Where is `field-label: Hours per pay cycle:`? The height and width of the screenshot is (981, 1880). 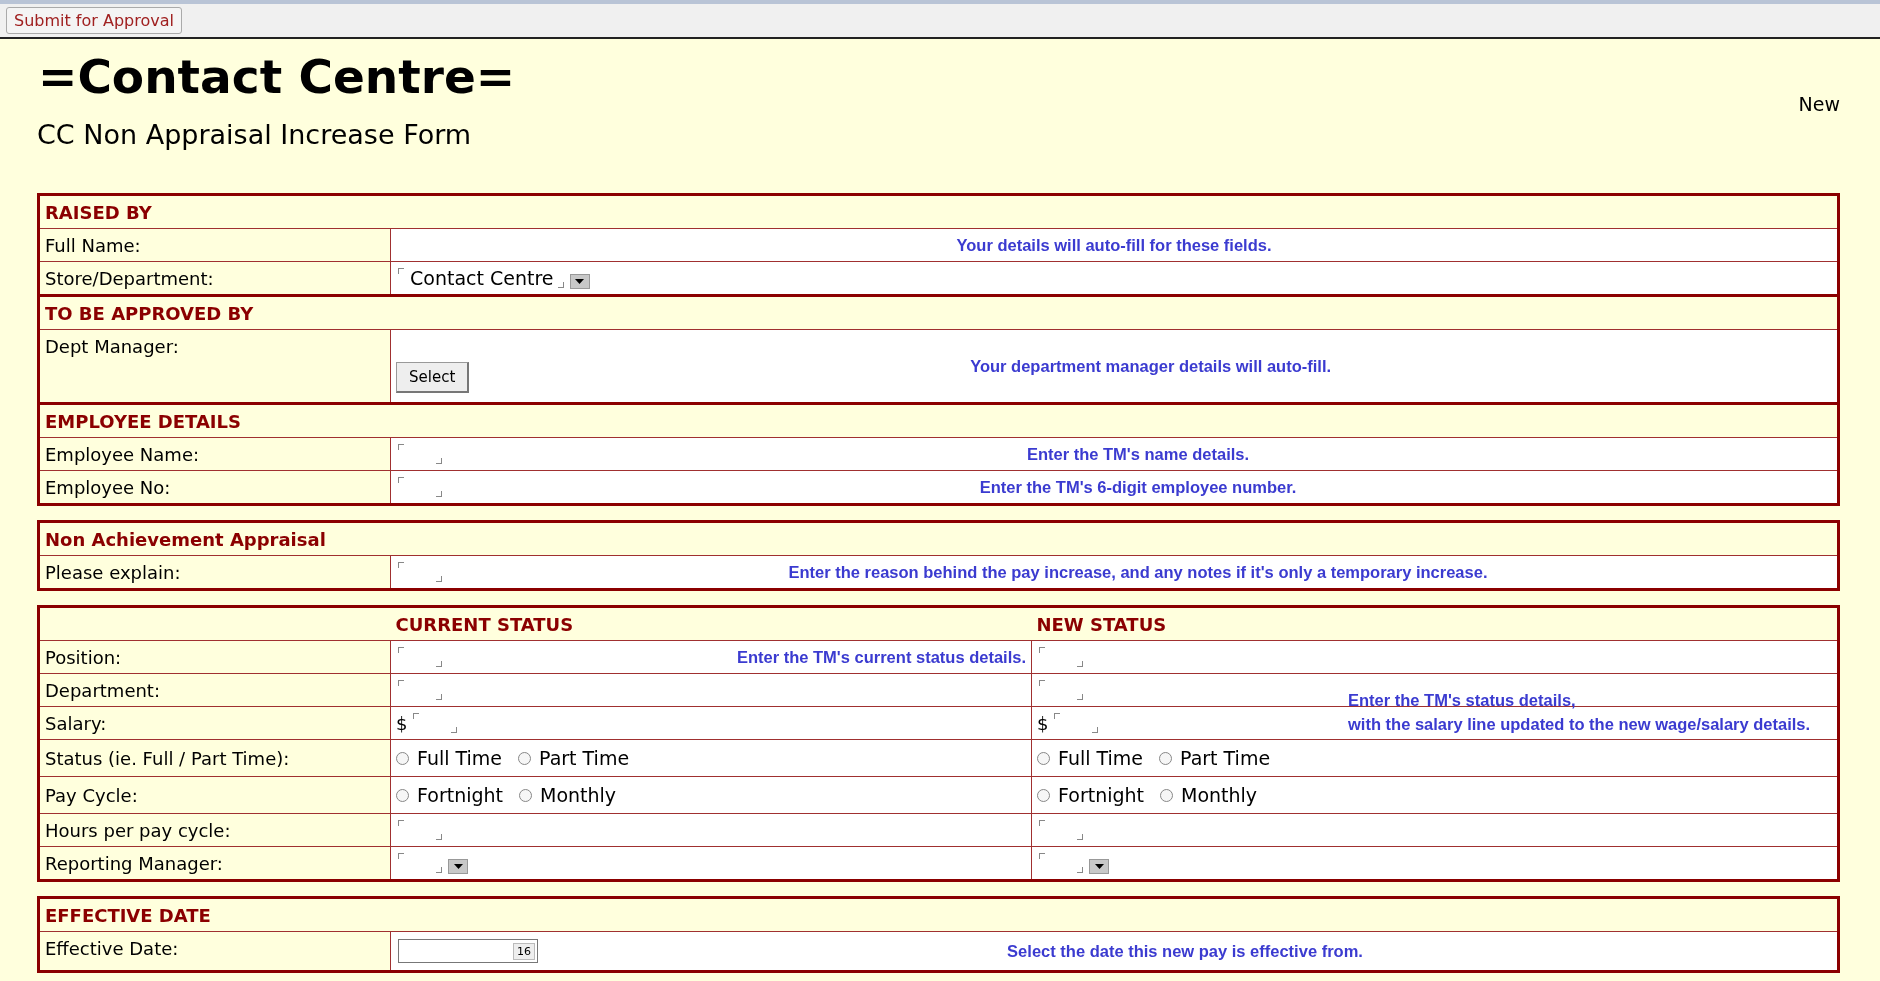 field-label: Hours per pay cycle: is located at coordinates (138, 830).